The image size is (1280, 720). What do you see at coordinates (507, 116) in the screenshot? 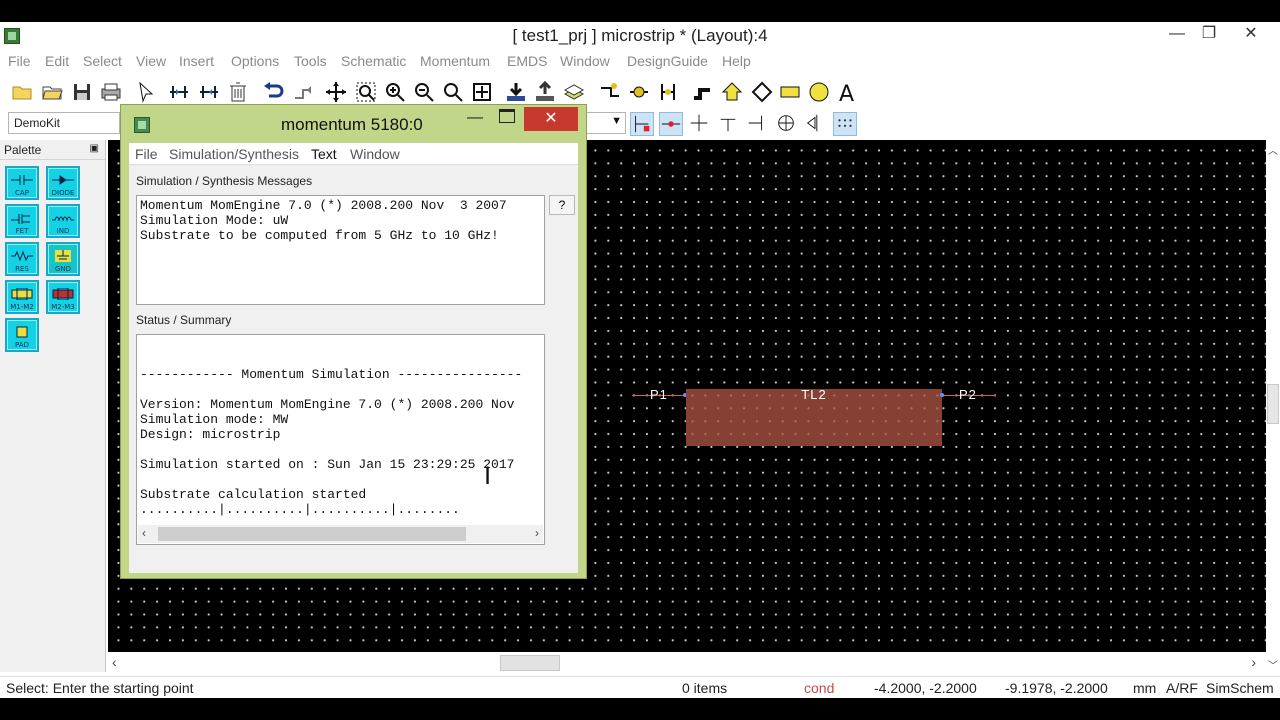
I see `dialog-maximize-button` at bounding box center [507, 116].